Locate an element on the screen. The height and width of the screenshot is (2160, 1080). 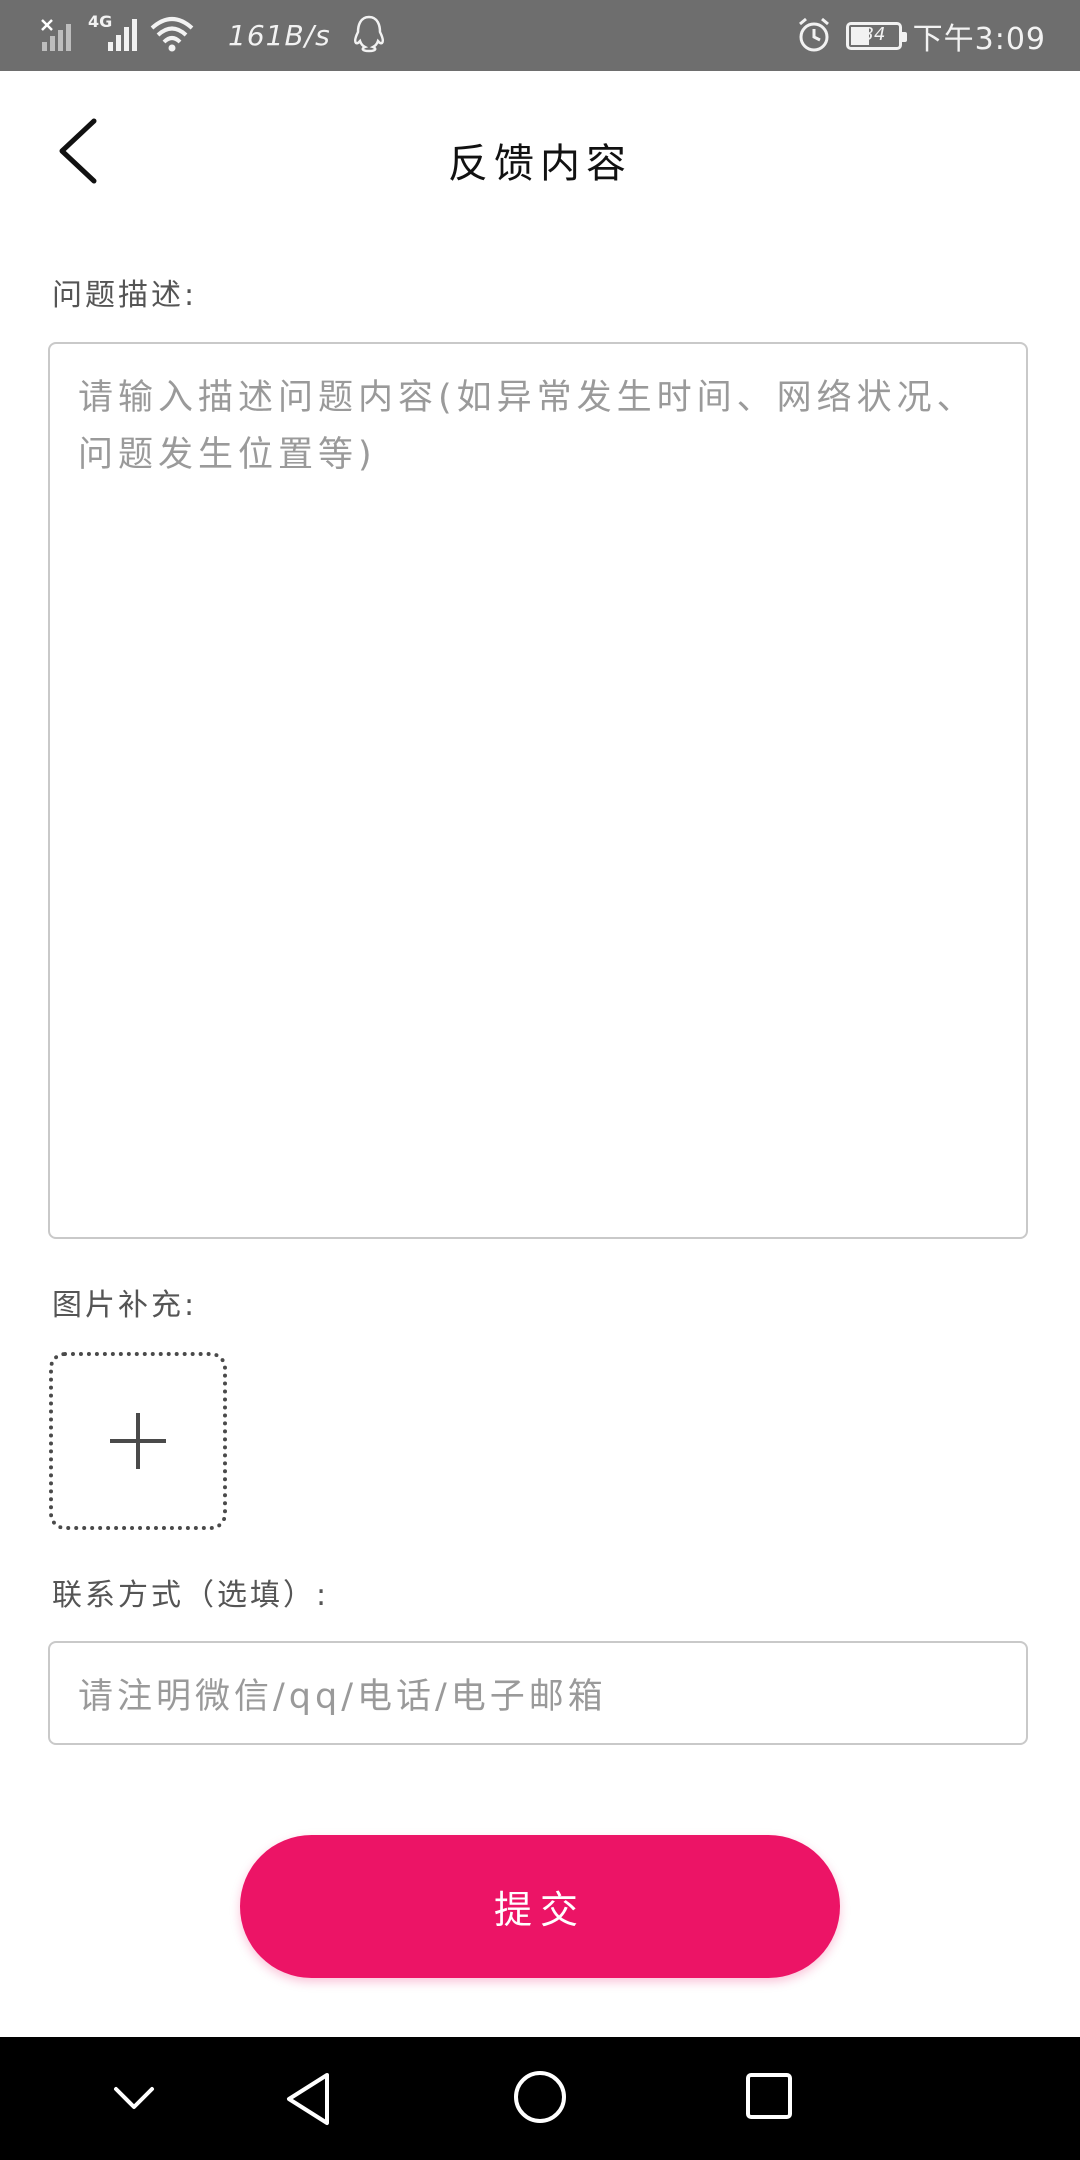
battery-level: 34 is located at coordinates (874, 34).